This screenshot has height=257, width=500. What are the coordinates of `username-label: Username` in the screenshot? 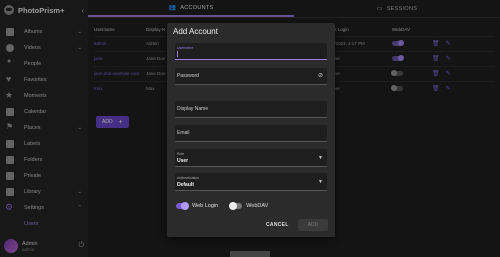 It's located at (185, 48).